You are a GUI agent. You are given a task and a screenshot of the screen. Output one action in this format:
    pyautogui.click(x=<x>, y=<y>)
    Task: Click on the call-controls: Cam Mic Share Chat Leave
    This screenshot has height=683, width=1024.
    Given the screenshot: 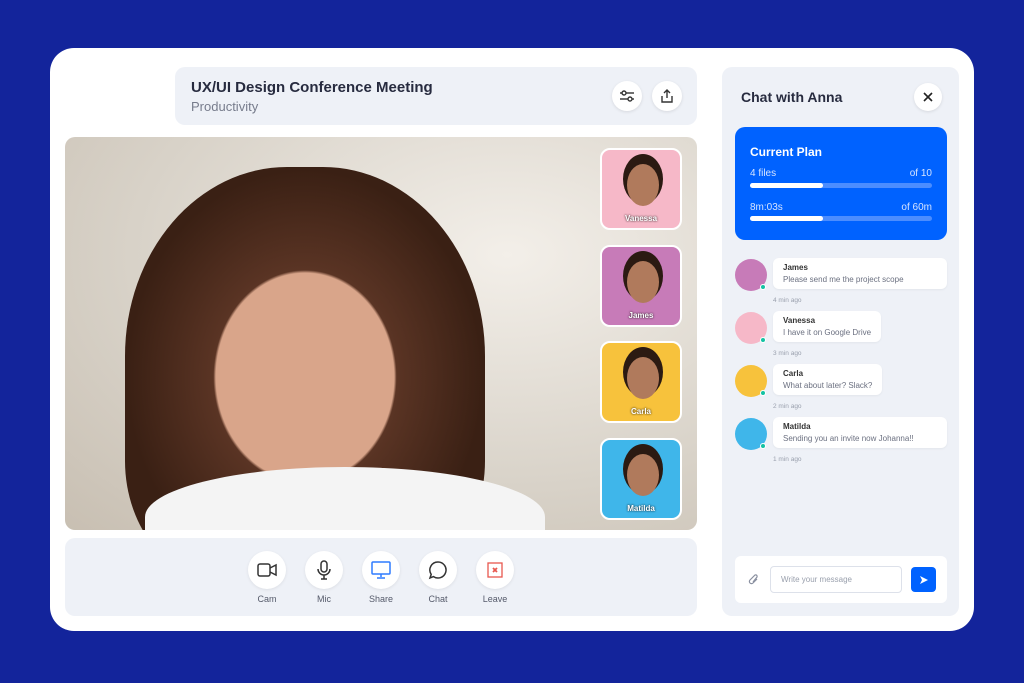 What is the action you would take?
    pyautogui.click(x=381, y=577)
    